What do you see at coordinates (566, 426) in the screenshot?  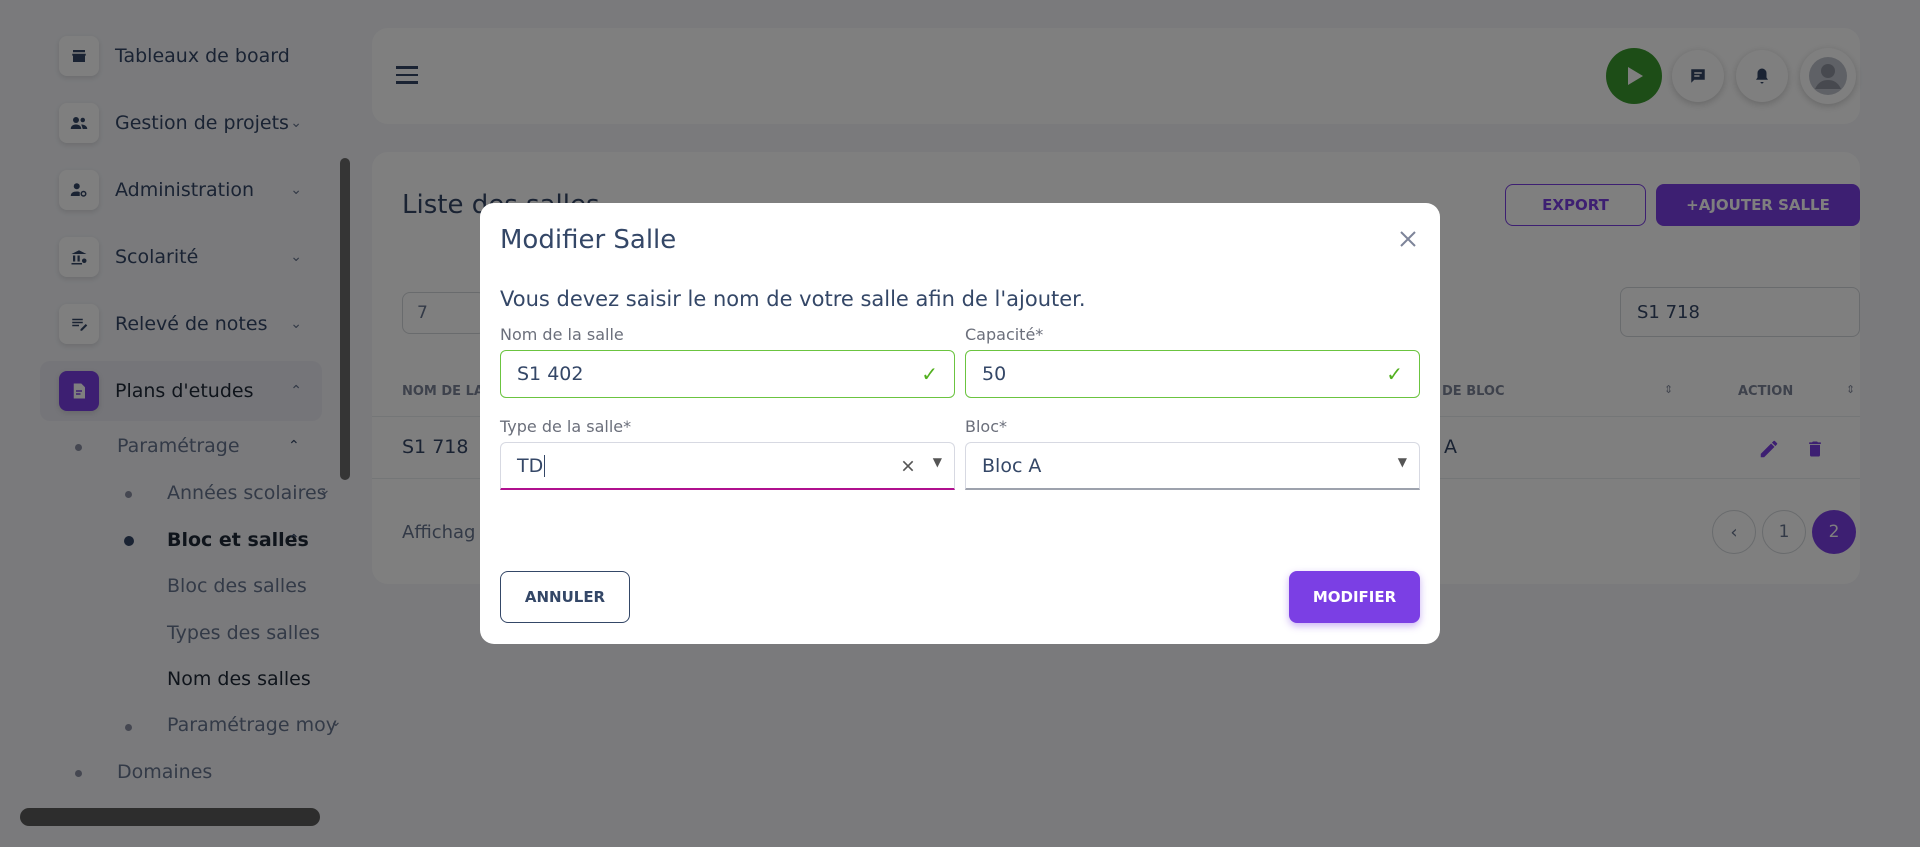 I see `type-label: Type de la salle*` at bounding box center [566, 426].